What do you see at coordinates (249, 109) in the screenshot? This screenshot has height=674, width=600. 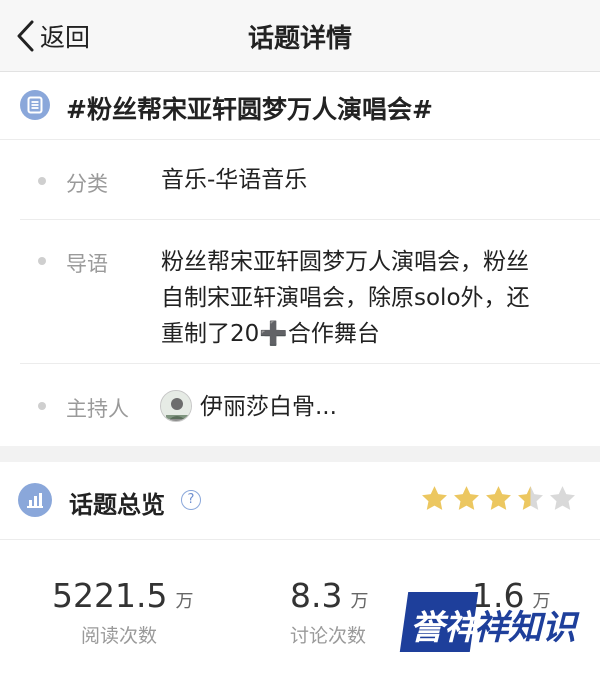 I see `topic-title: #粉丝帮宋亚轩圆梦万人演唱会#` at bounding box center [249, 109].